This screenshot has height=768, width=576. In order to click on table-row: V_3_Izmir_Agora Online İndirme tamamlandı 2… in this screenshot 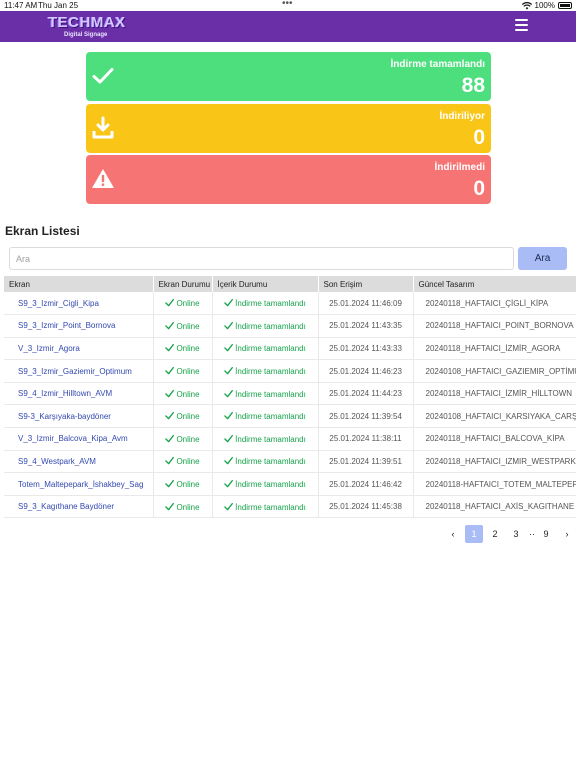, I will do `click(290, 349)`.